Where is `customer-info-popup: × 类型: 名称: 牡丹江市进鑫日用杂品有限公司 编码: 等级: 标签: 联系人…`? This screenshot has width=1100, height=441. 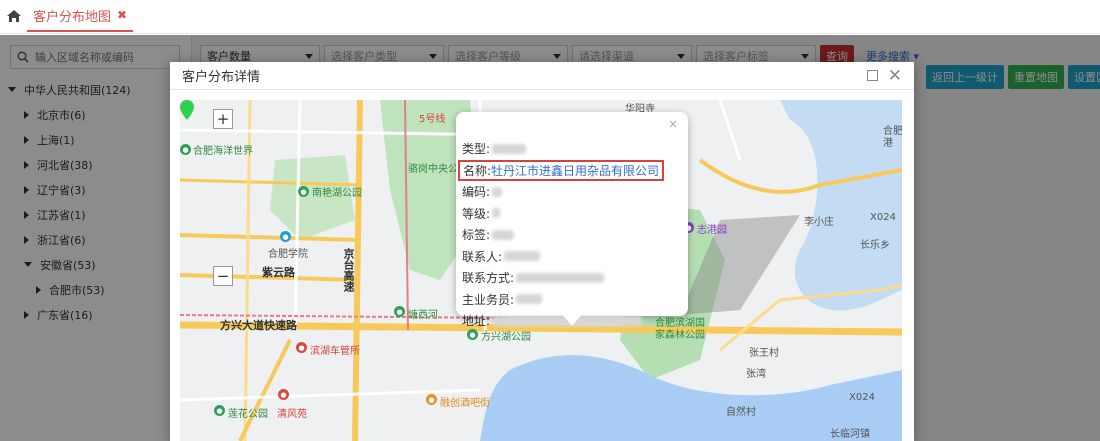
customer-info-popup: × 类型: 名称: 牡丹江市进鑫日用杂品有限公司 编码: 等级: 标签: 联系人… is located at coordinates (572, 220).